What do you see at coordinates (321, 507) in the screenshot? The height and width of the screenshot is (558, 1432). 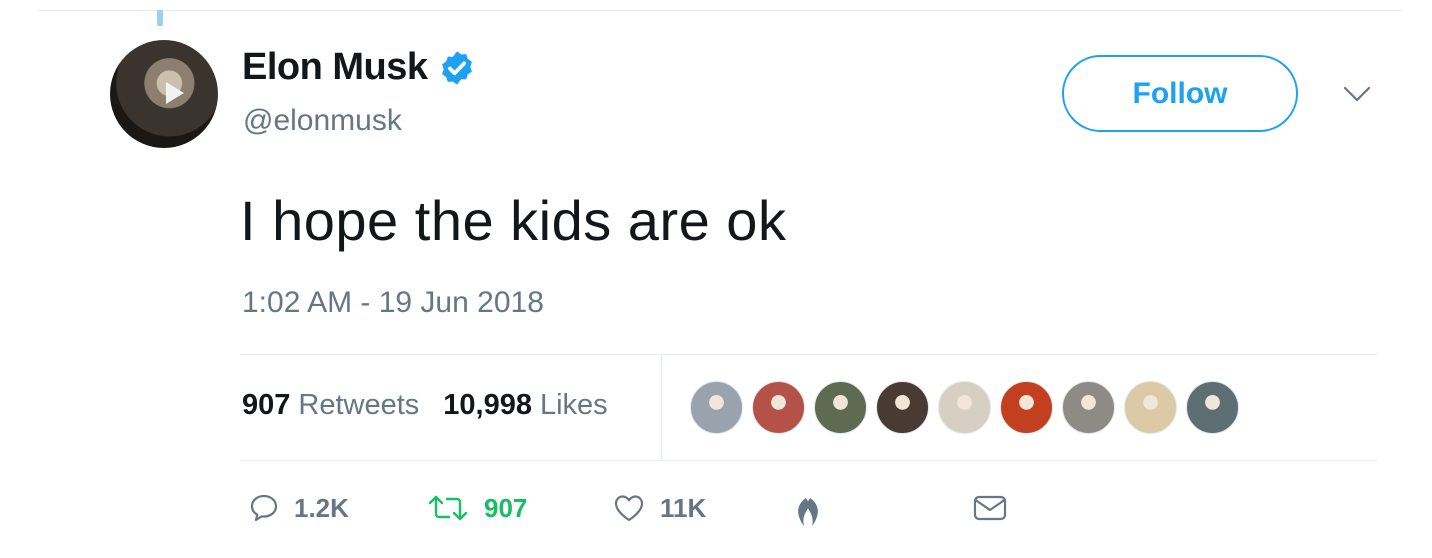 I see `reply-count: 1.2K` at bounding box center [321, 507].